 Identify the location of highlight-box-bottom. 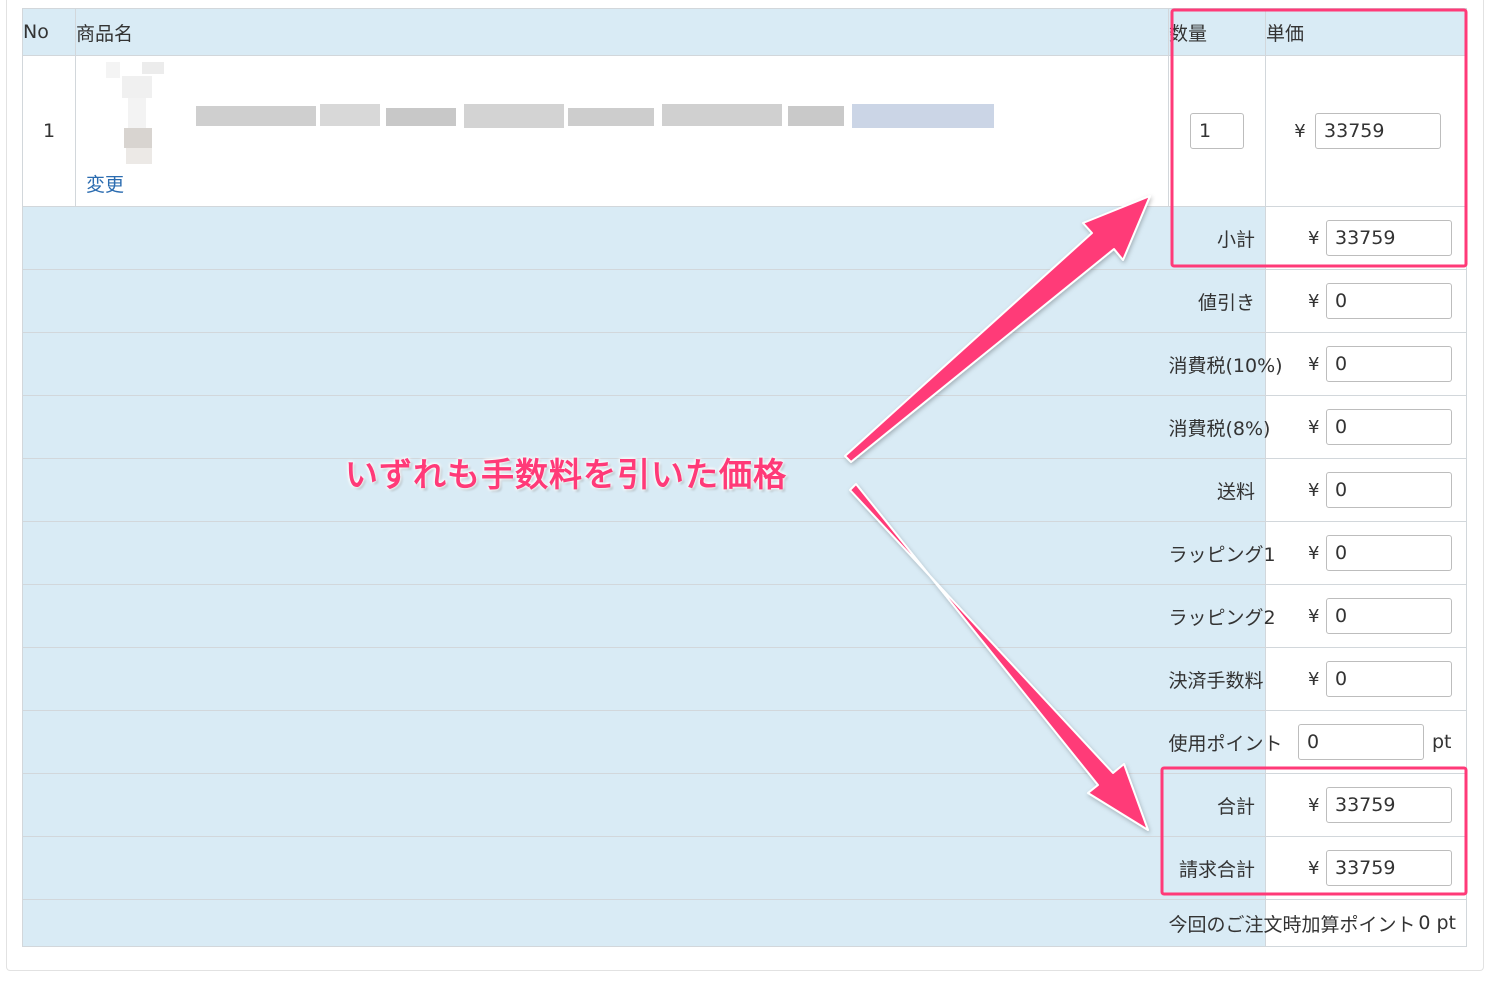
(1314, 831).